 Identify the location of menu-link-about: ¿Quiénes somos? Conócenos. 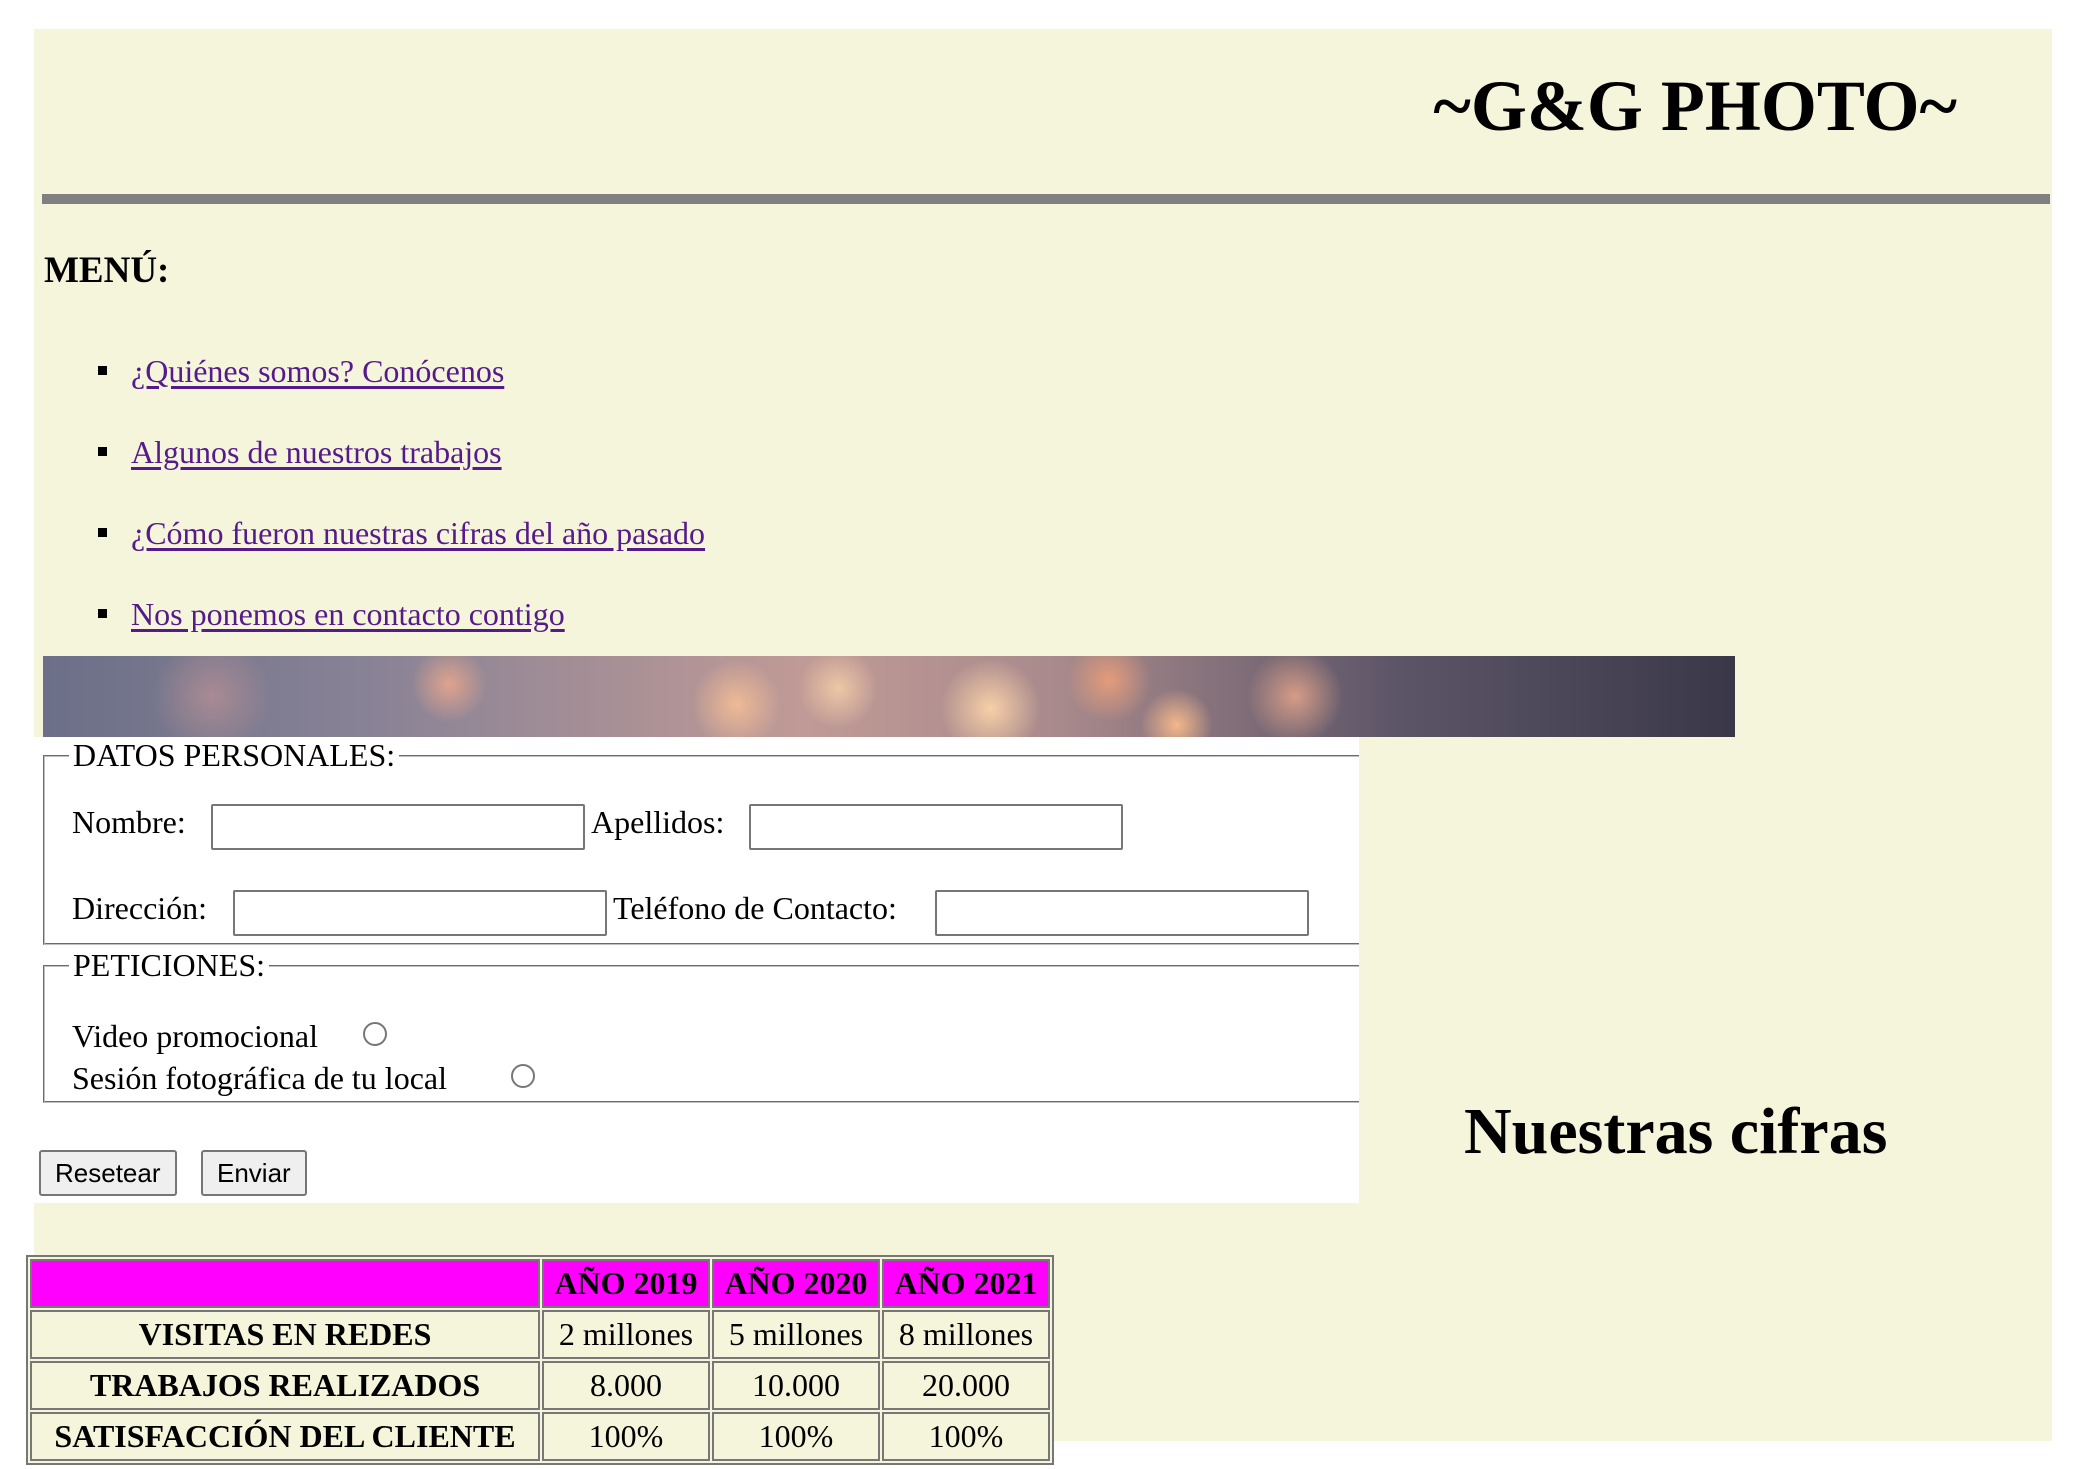
(317, 371).